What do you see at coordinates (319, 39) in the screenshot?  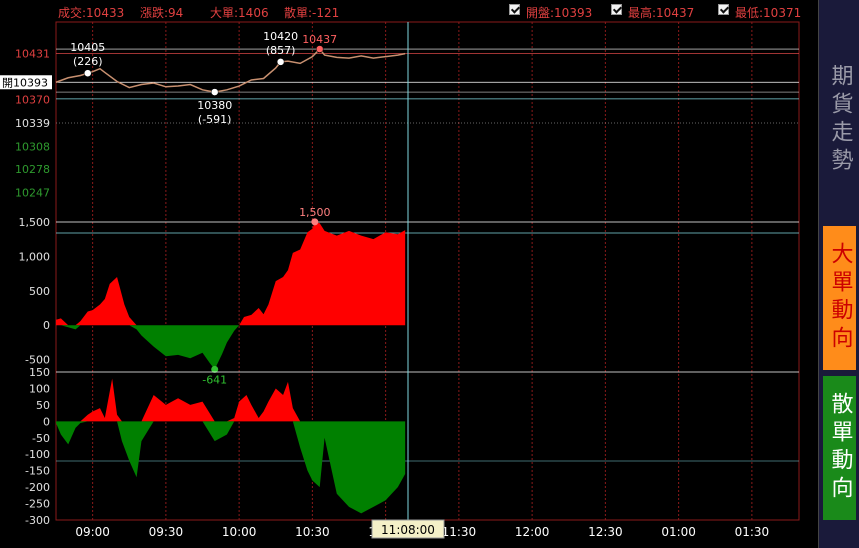 I see `price-annotation-label: 10437` at bounding box center [319, 39].